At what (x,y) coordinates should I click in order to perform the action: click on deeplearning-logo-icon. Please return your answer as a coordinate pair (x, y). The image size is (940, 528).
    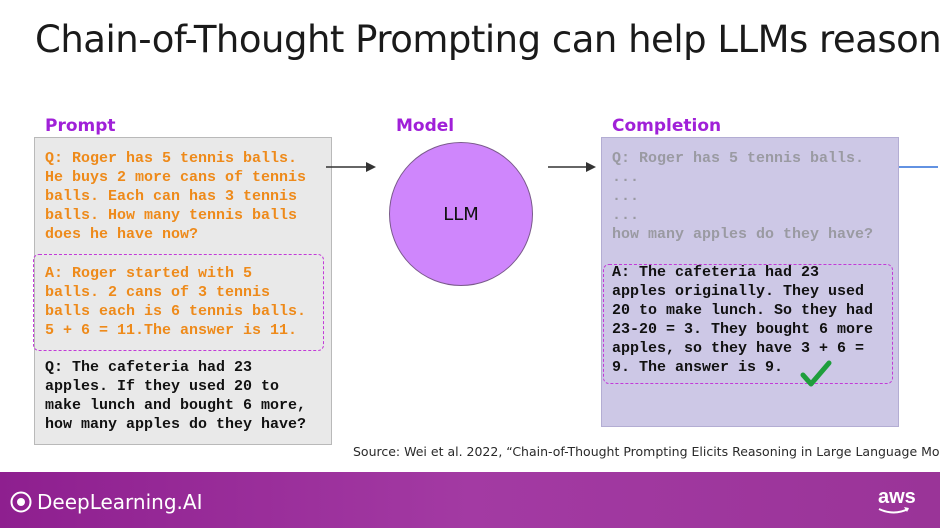
    Looking at the image, I should click on (21, 502).